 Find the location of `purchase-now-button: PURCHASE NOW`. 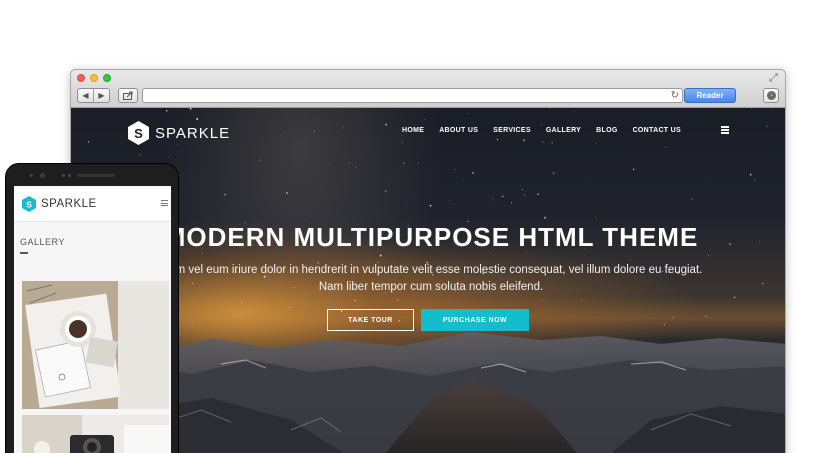

purchase-now-button: PURCHASE NOW is located at coordinates (475, 320).